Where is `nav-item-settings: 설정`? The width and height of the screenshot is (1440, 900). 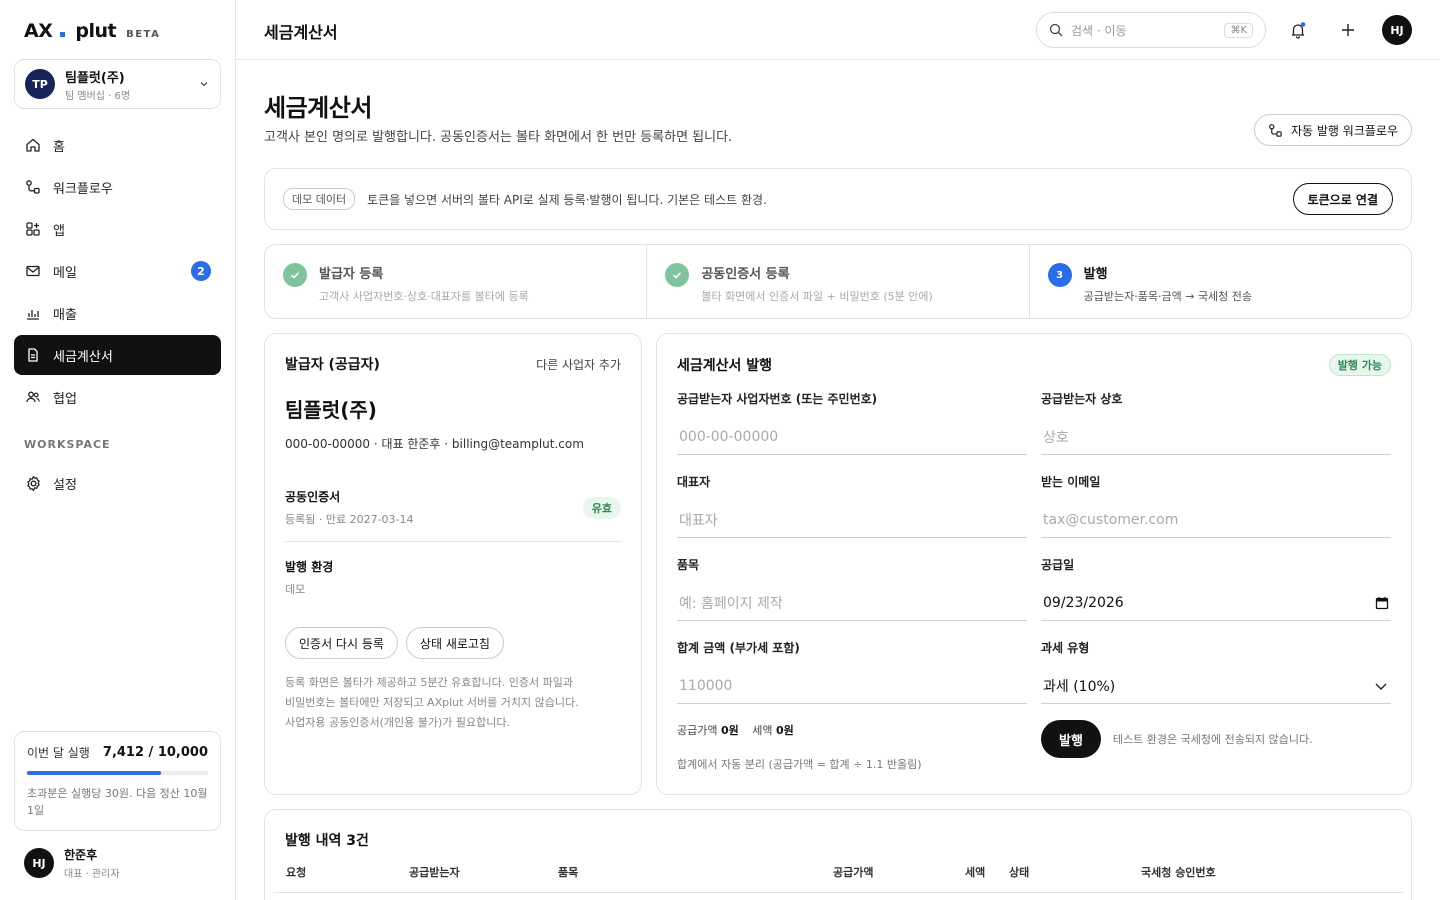
nav-item-settings: 설정 is located at coordinates (117, 483).